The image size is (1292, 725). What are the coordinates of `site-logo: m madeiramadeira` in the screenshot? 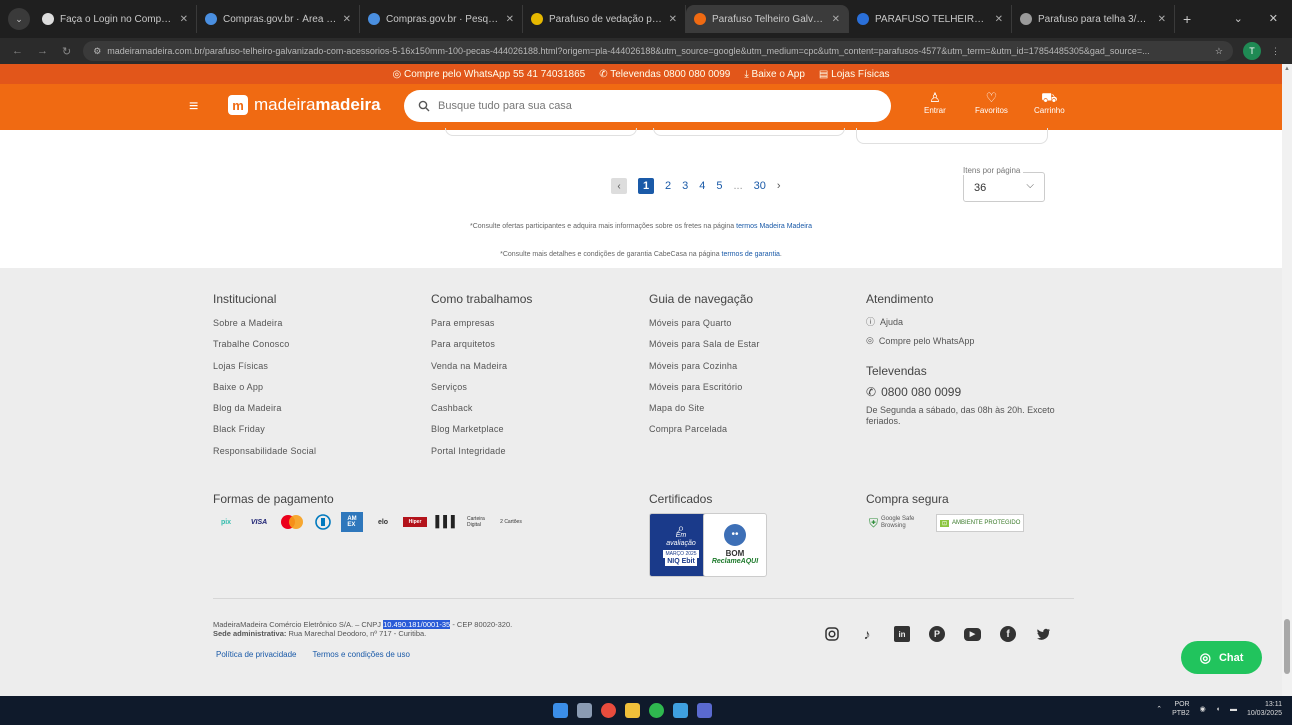 It's located at (304, 105).